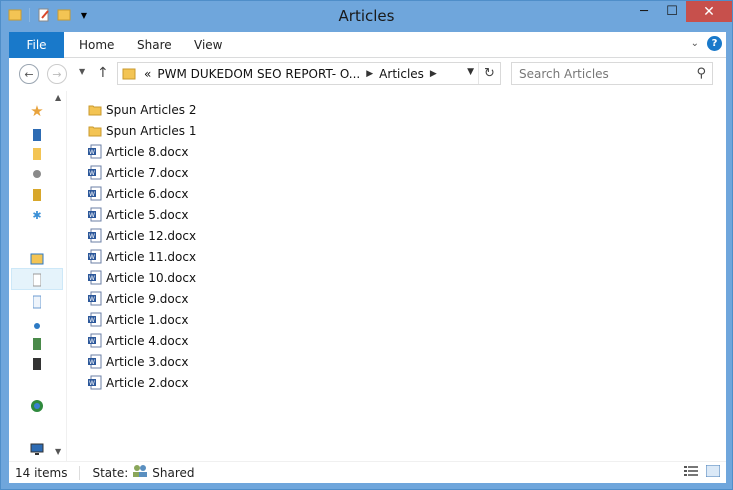 The height and width of the screenshot is (490, 733). I want to click on ribbon-tabs: File Home Share View ⌄ ?, so click(367, 45).